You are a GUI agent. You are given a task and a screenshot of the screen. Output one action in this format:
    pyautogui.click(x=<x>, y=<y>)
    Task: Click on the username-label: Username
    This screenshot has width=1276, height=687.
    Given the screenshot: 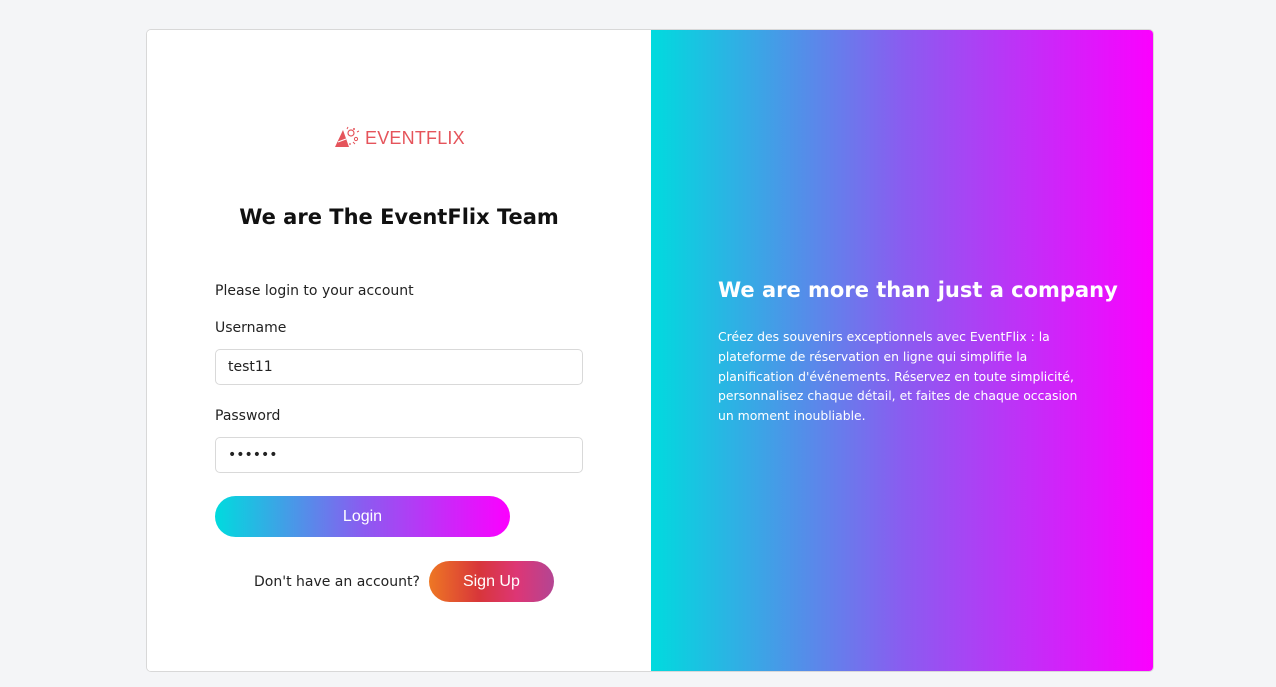 What is the action you would take?
    pyautogui.click(x=251, y=328)
    